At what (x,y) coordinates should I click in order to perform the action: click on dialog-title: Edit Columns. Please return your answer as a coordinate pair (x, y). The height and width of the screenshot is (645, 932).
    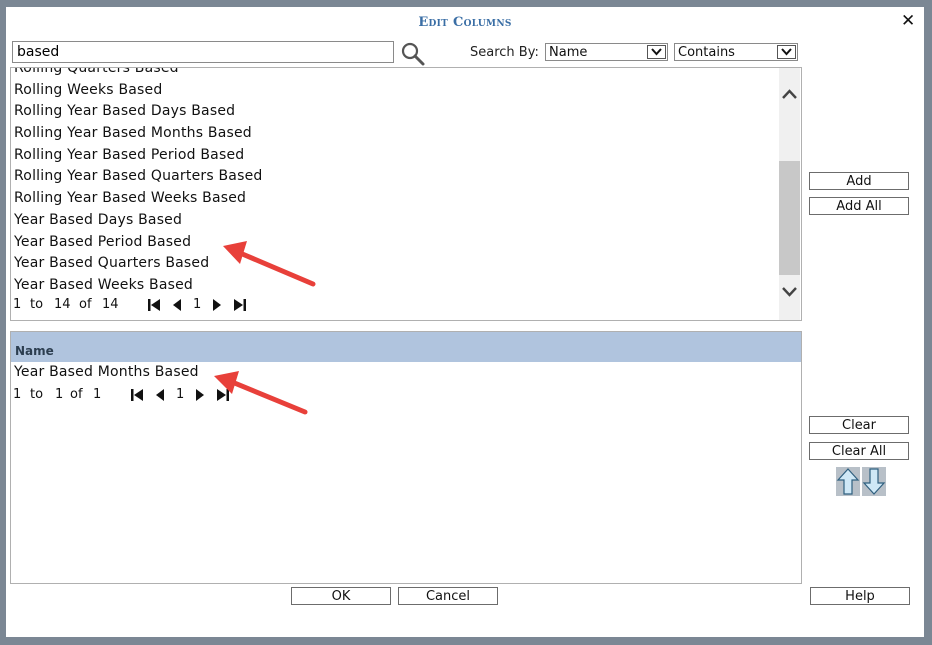
    Looking at the image, I should click on (465, 22).